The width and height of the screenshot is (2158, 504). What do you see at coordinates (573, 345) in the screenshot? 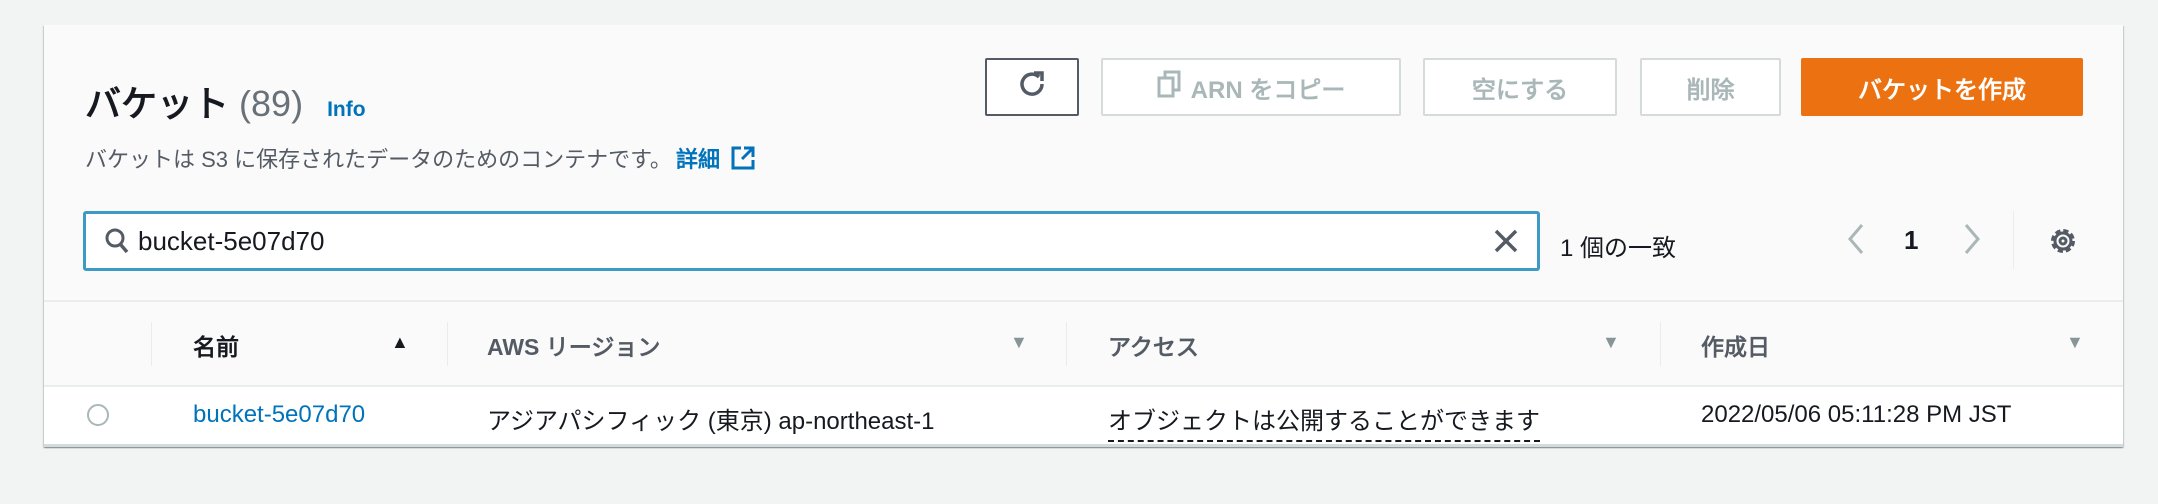
I see `column-header-region: AWS リージョン` at bounding box center [573, 345].